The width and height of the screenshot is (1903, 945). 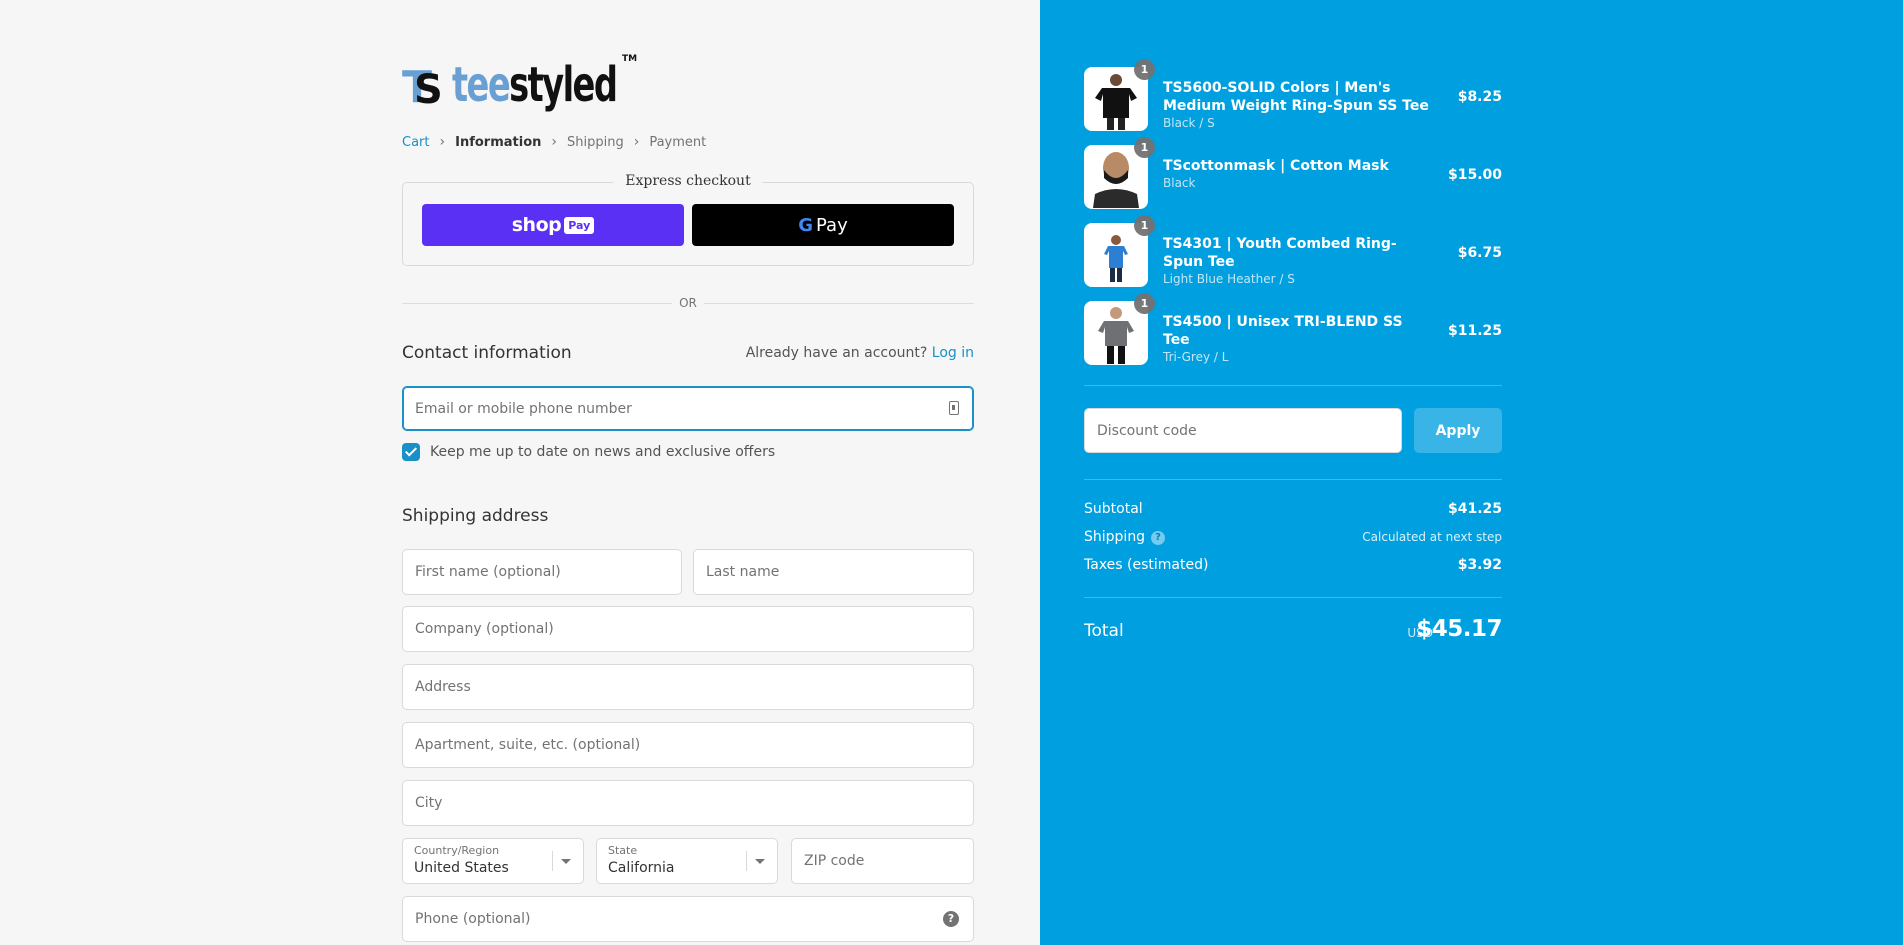 I want to click on shipping-row: Shipping? Calculated at next step, so click(x=1293, y=537).